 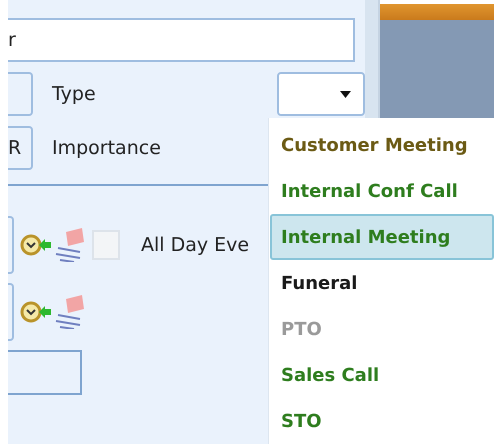 I want to click on dropdown-option: Sales Call, so click(x=382, y=375).